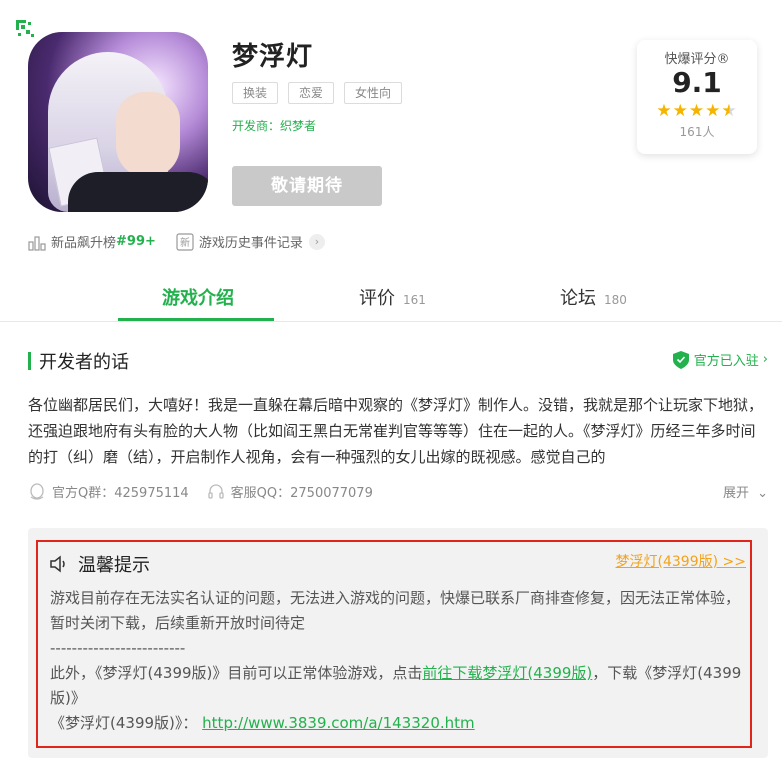 This screenshot has height=769, width=782. I want to click on tab-count: 161, so click(414, 300).